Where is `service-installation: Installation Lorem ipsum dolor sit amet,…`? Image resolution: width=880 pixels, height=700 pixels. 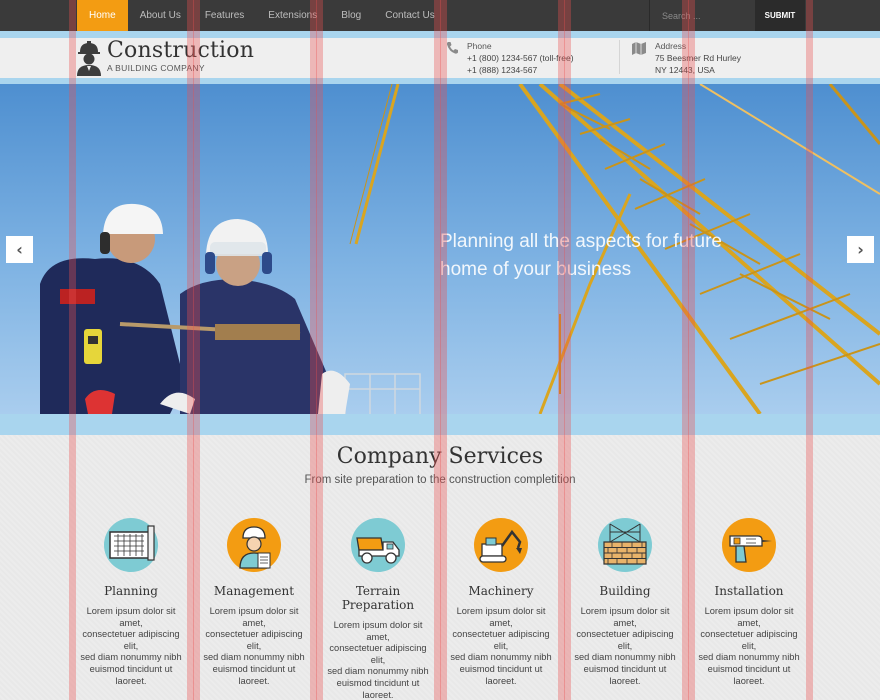
service-installation: Installation Lorem ipsum dolor sit amet,… is located at coordinates (749, 602).